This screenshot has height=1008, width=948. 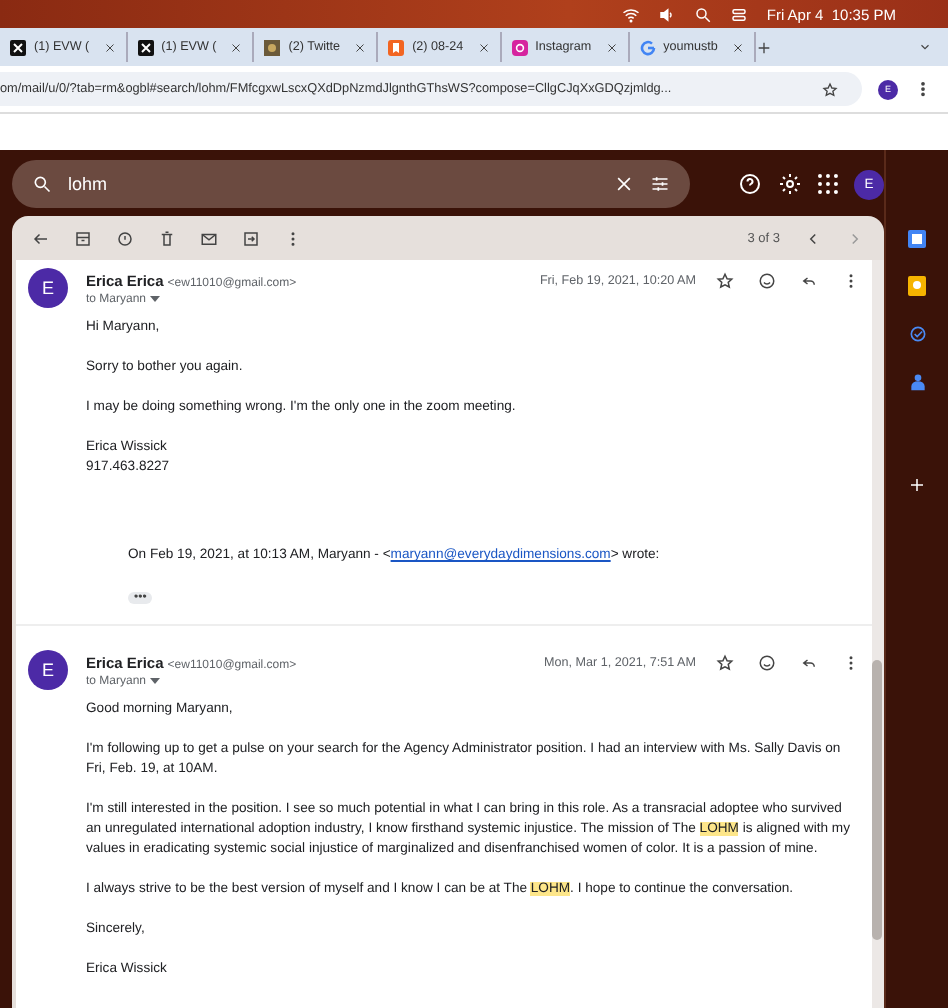 What do you see at coordinates (351, 184) in the screenshot?
I see `search-field: lohm` at bounding box center [351, 184].